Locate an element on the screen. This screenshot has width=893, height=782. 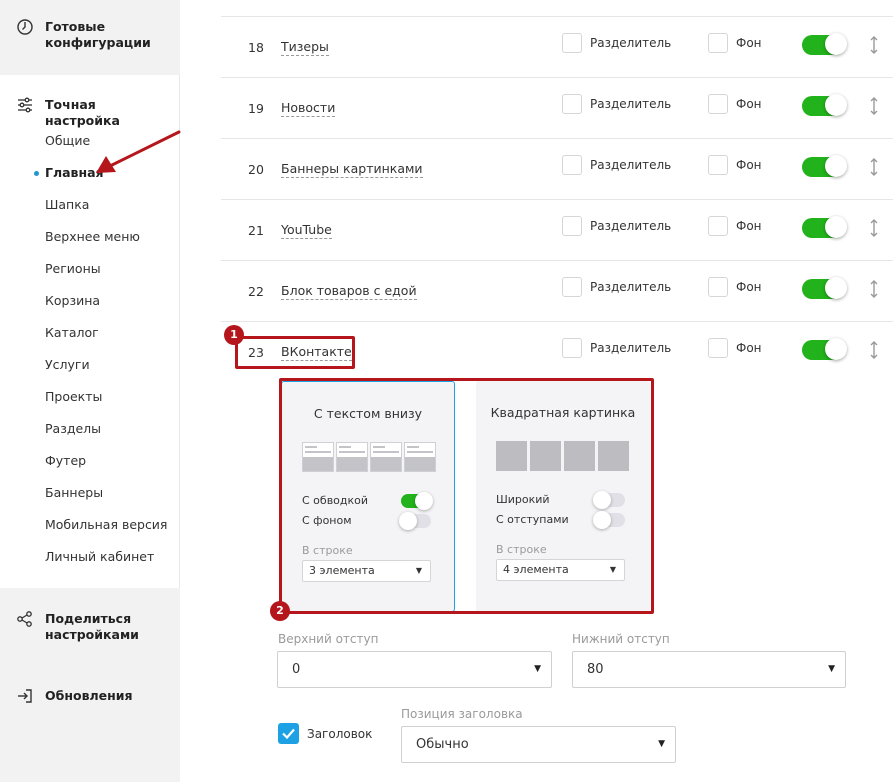
sidebar-item-regions: Регионы is located at coordinates (73, 269).